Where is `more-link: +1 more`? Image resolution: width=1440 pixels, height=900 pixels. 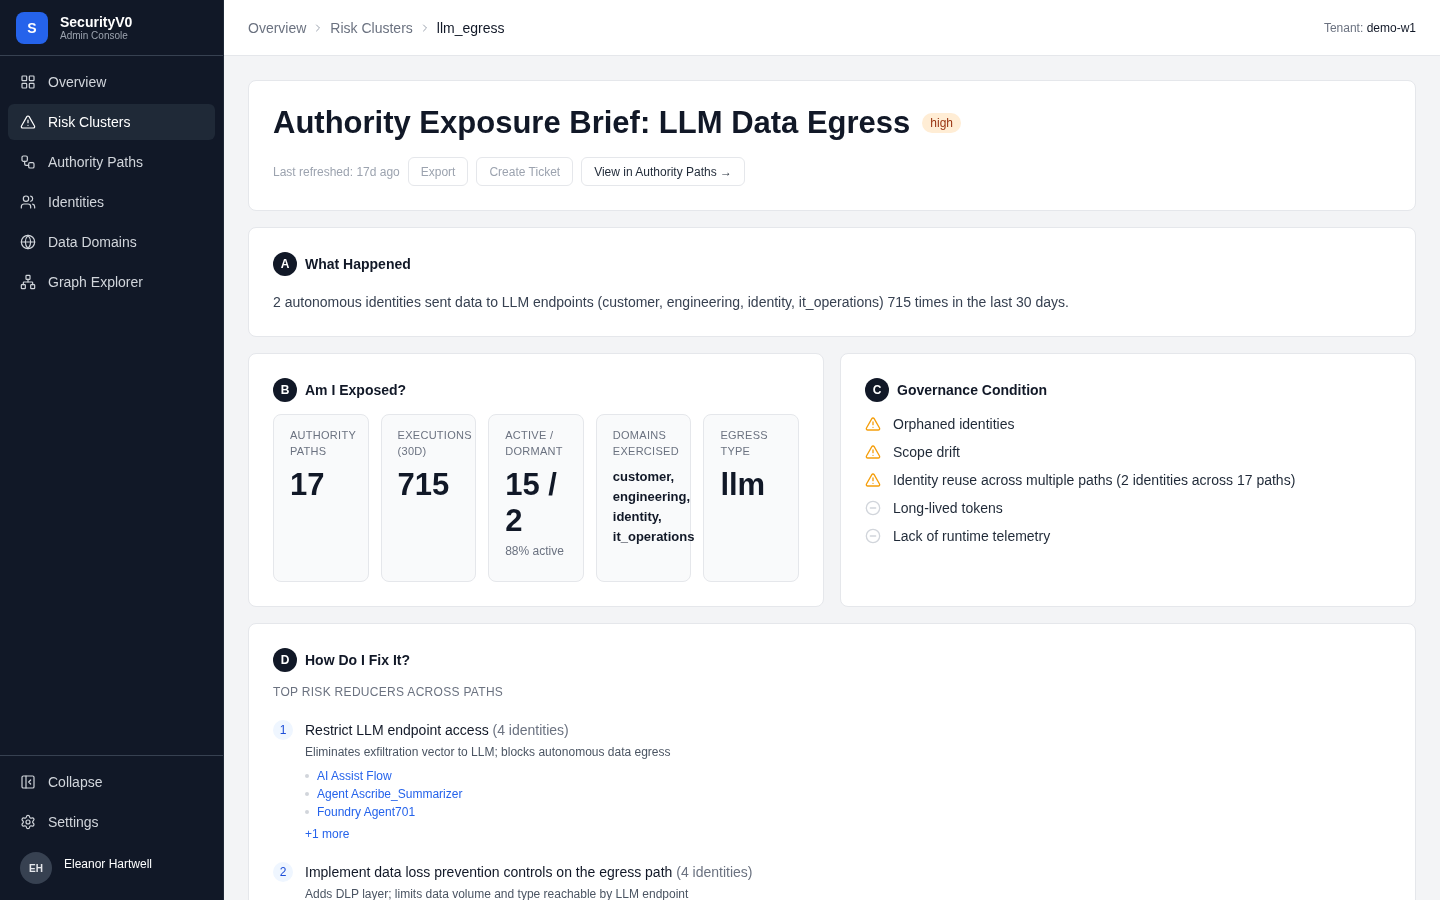
more-link: +1 more is located at coordinates (488, 834).